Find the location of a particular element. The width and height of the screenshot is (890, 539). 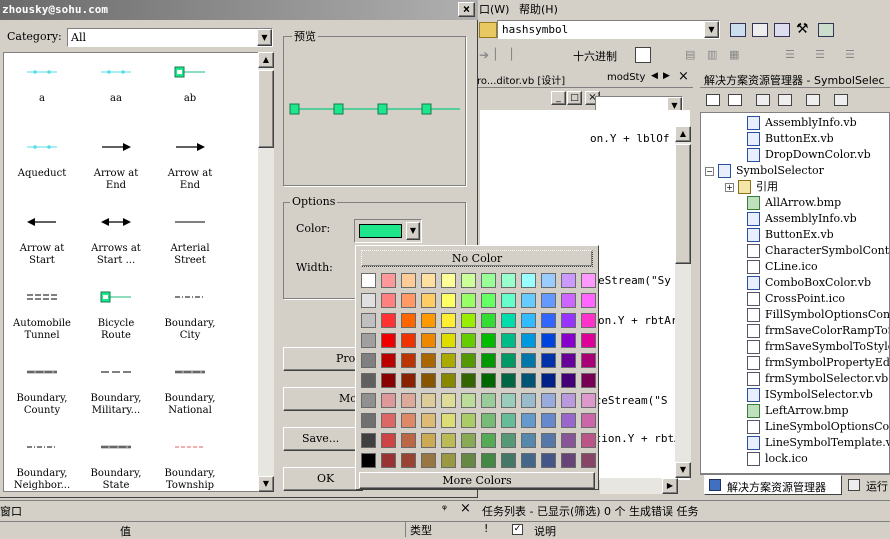

scroll-right-icon: ▶ is located at coordinates (670, 486).